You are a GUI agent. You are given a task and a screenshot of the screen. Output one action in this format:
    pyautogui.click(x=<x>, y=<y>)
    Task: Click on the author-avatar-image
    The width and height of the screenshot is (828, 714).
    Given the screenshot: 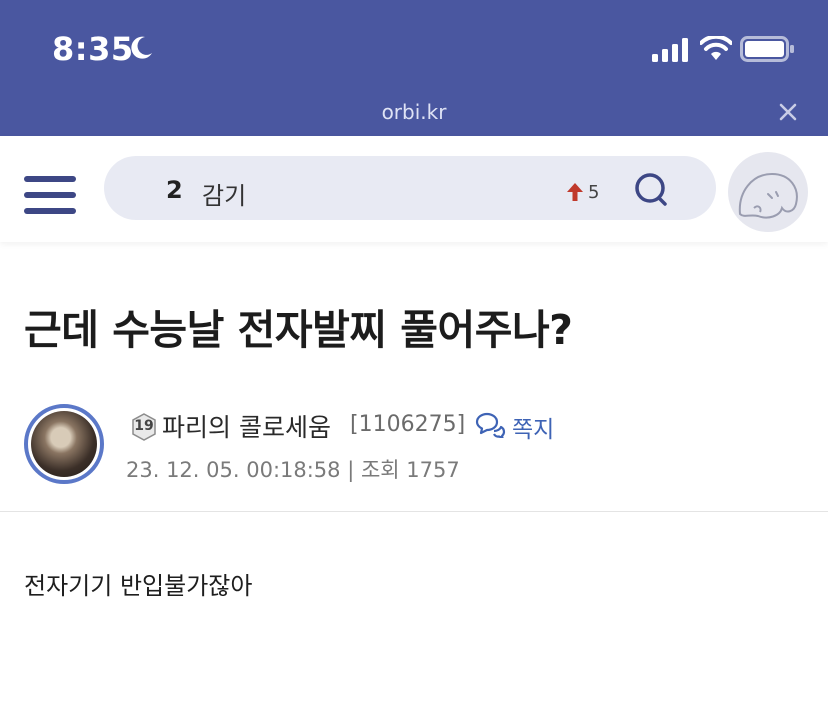 What is the action you would take?
    pyautogui.click(x=64, y=444)
    